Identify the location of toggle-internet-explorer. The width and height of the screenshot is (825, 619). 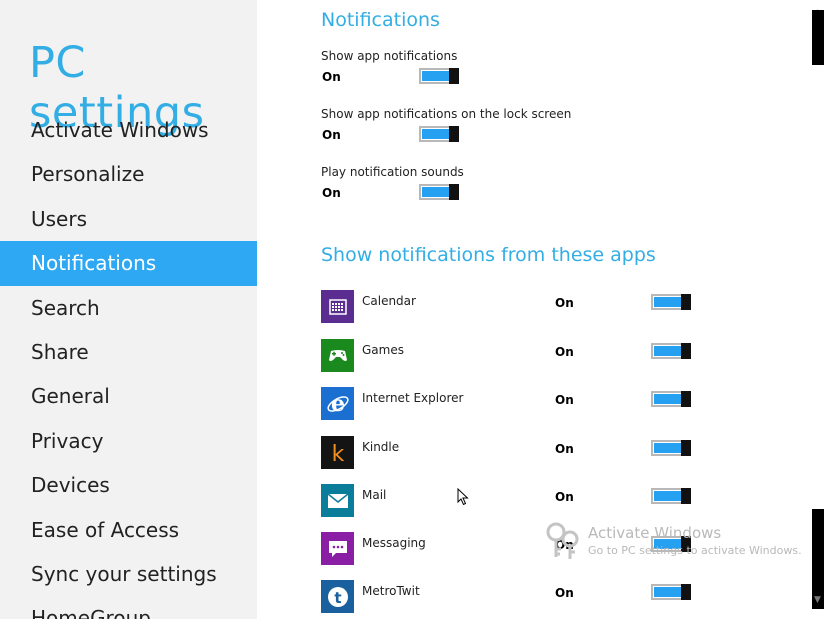
(671, 399).